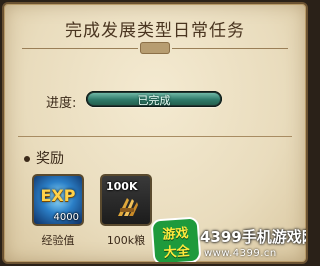  I want to click on section-divider, so click(155, 136).